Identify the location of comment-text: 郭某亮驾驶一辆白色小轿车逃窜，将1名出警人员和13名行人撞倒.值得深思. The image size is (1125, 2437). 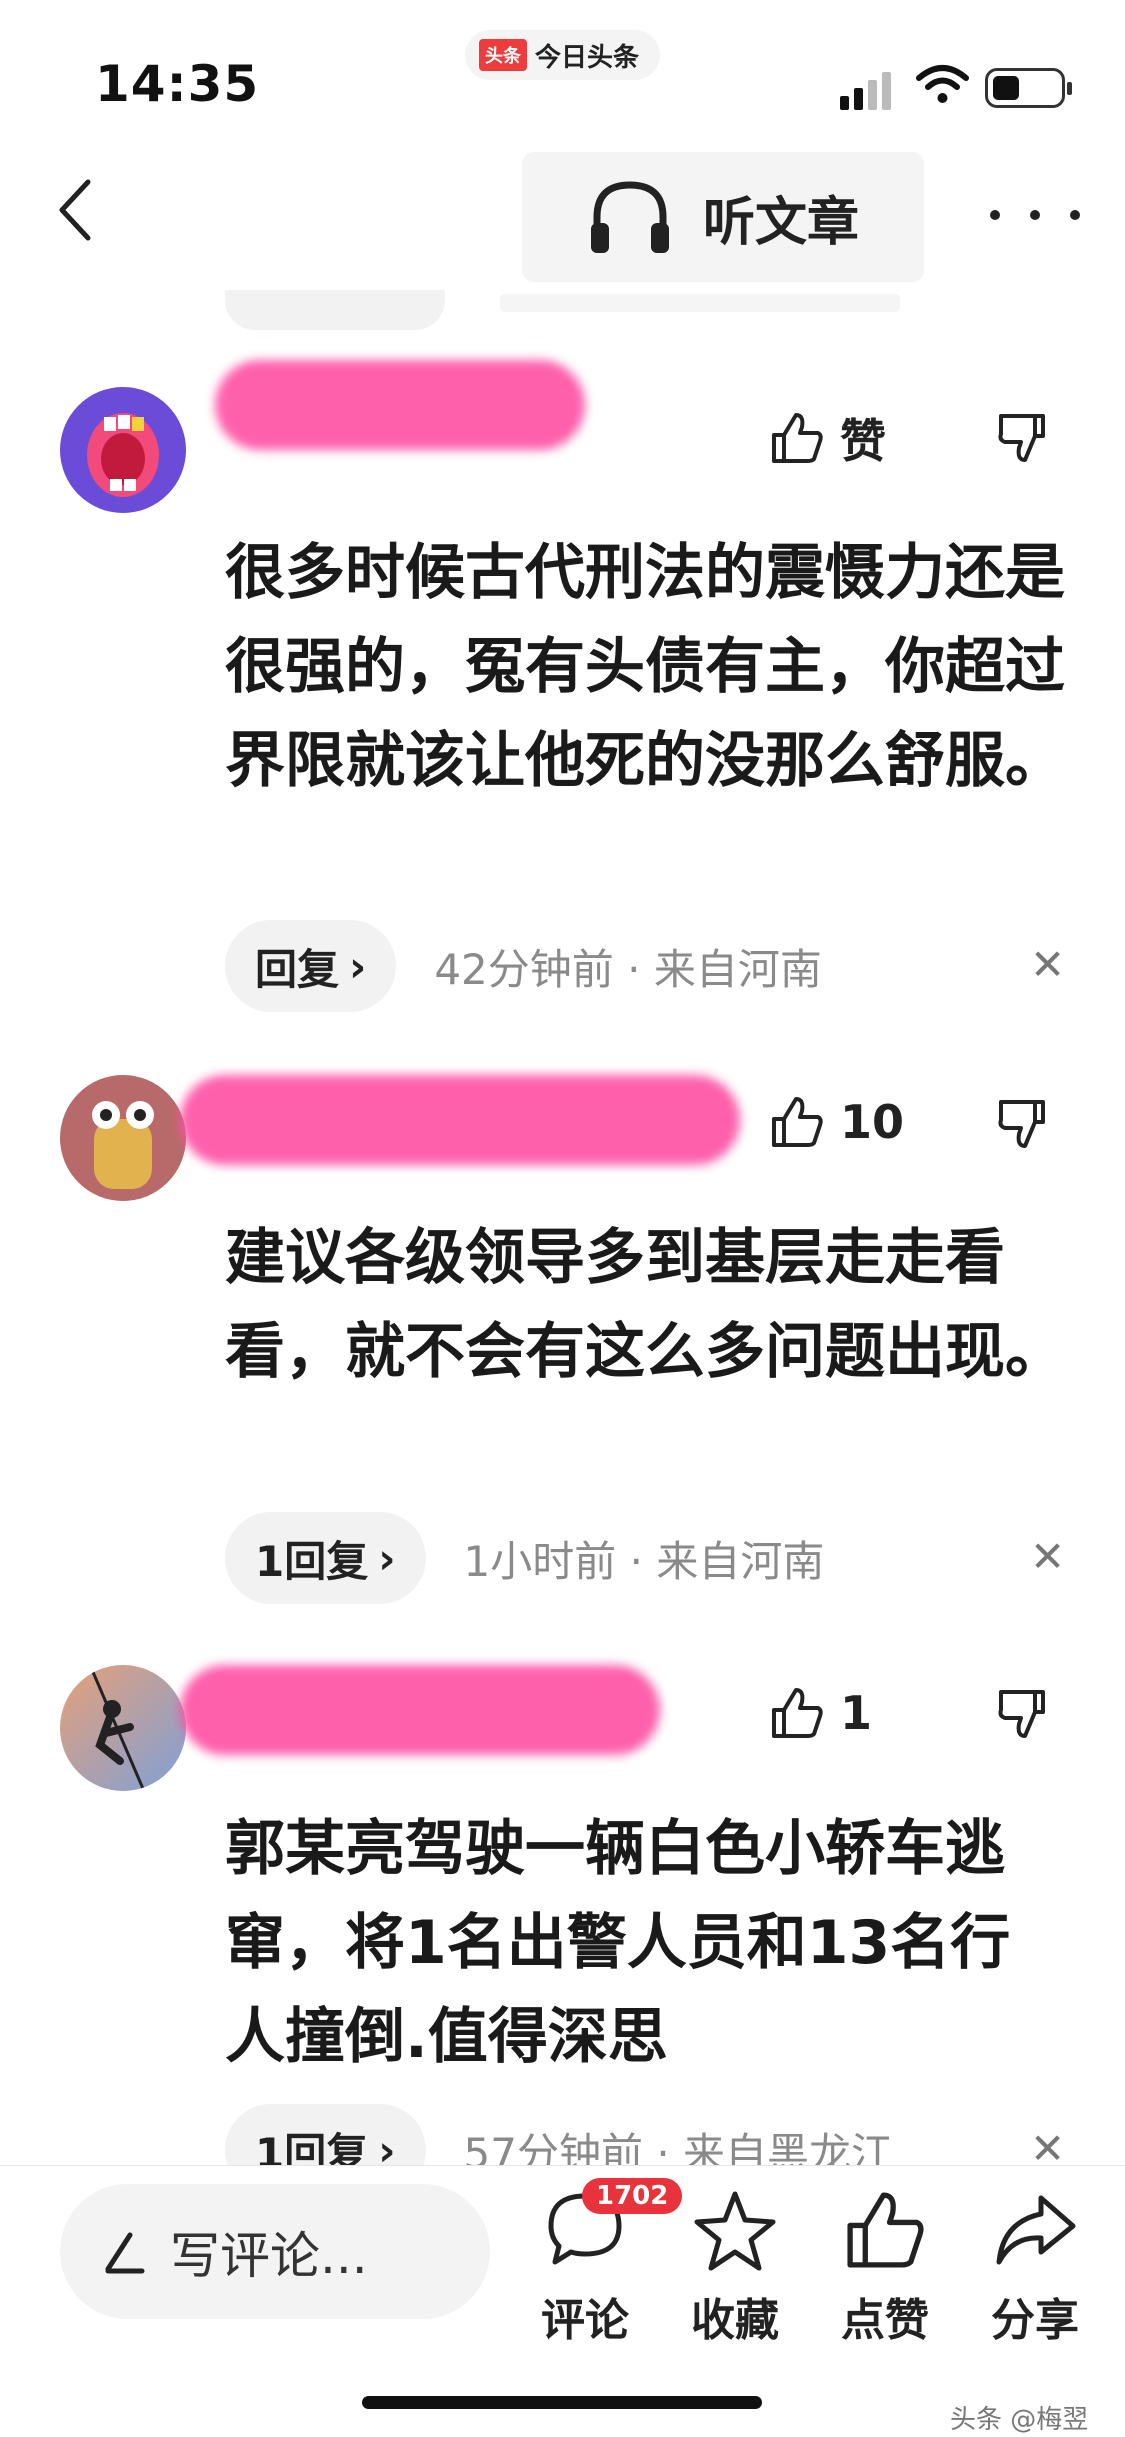
(618, 1943).